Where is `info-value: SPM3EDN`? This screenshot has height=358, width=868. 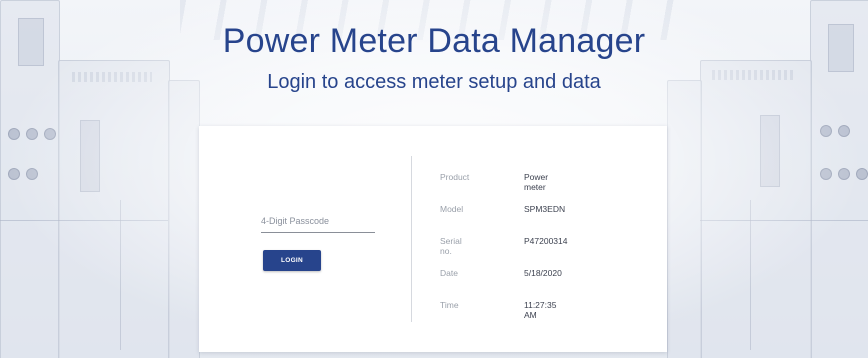 info-value: SPM3EDN is located at coordinates (545, 209).